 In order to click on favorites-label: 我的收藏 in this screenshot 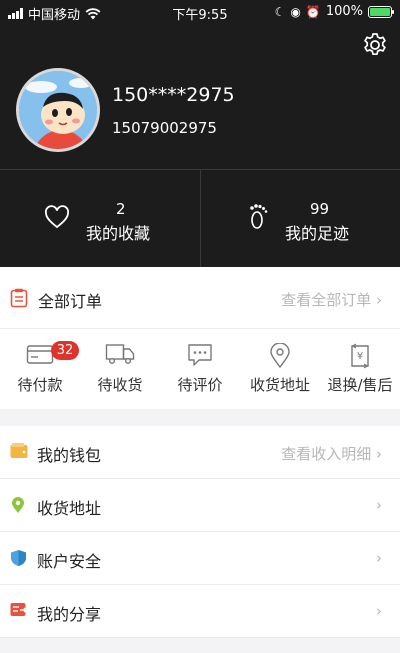, I will do `click(118, 233)`.